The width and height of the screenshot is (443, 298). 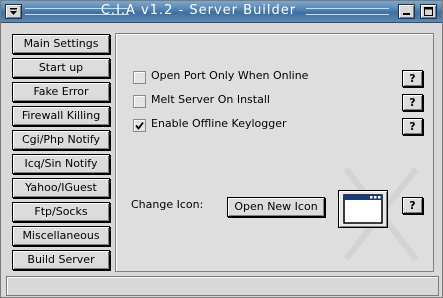 What do you see at coordinates (61, 236) in the screenshot?
I see `nav-miscellaneous-button: Miscellaneous` at bounding box center [61, 236].